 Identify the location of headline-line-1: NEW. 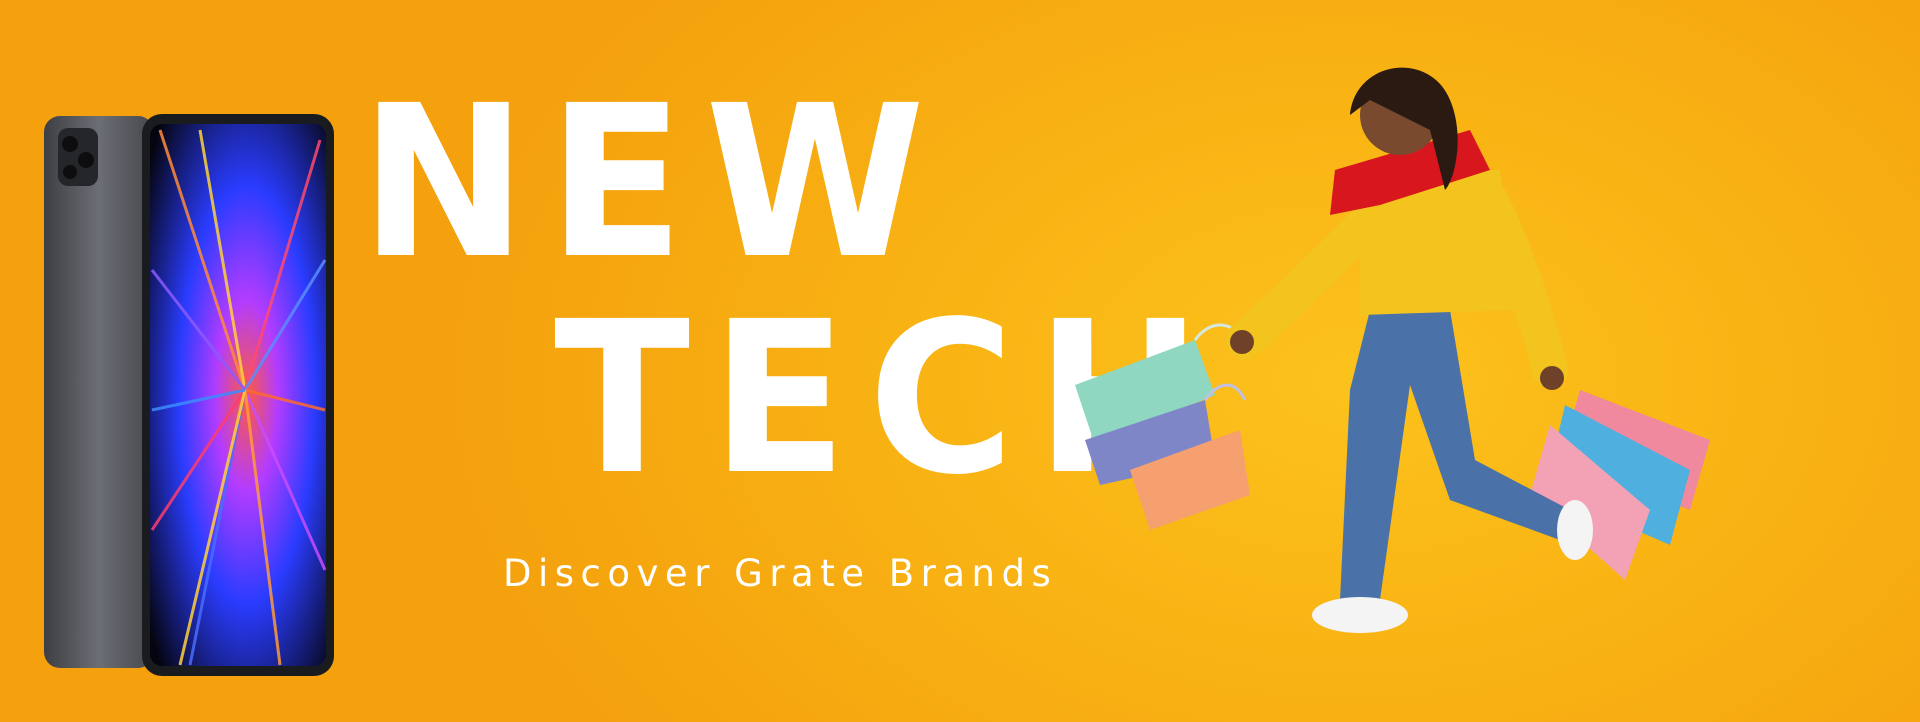
(653, 182).